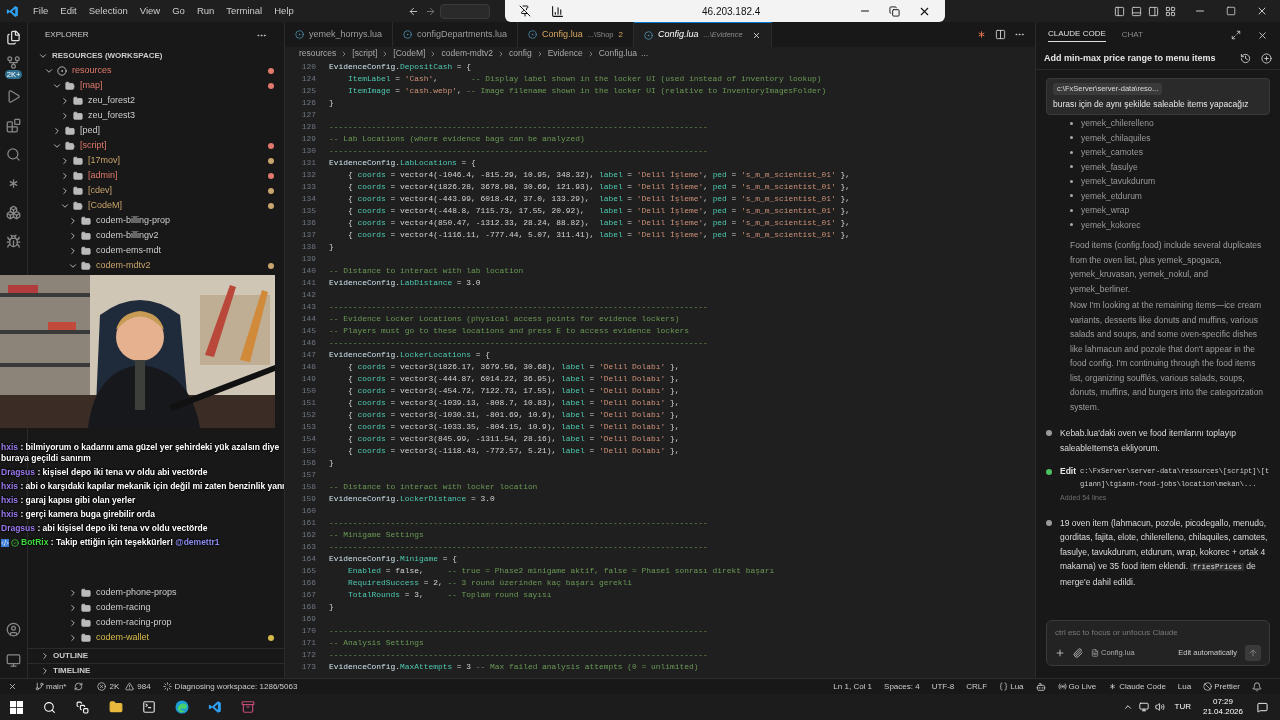 The width and height of the screenshot is (1280, 720). What do you see at coordinates (156, 220) in the screenshot?
I see `tree-item: codem-billing-prop` at bounding box center [156, 220].